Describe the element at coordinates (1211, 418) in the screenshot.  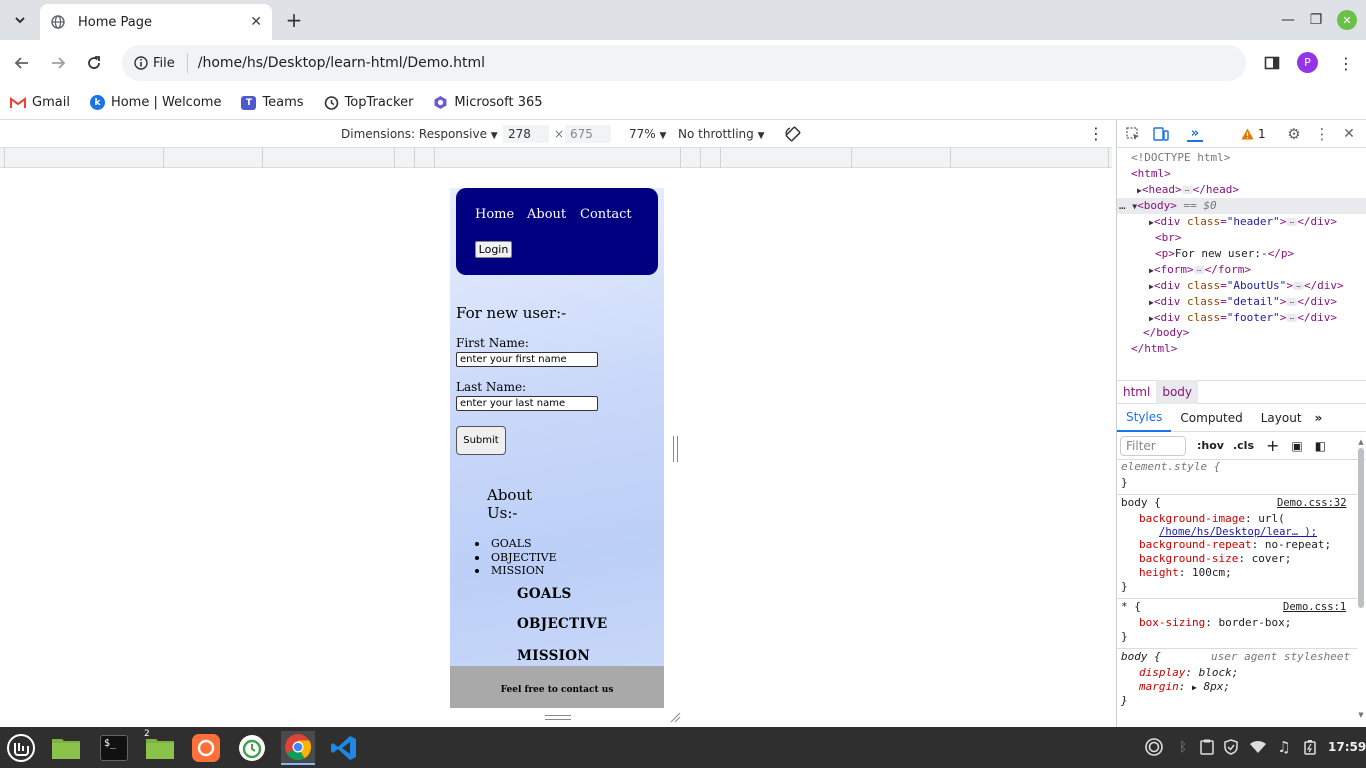
I see `tab-computed: Computed` at that location.